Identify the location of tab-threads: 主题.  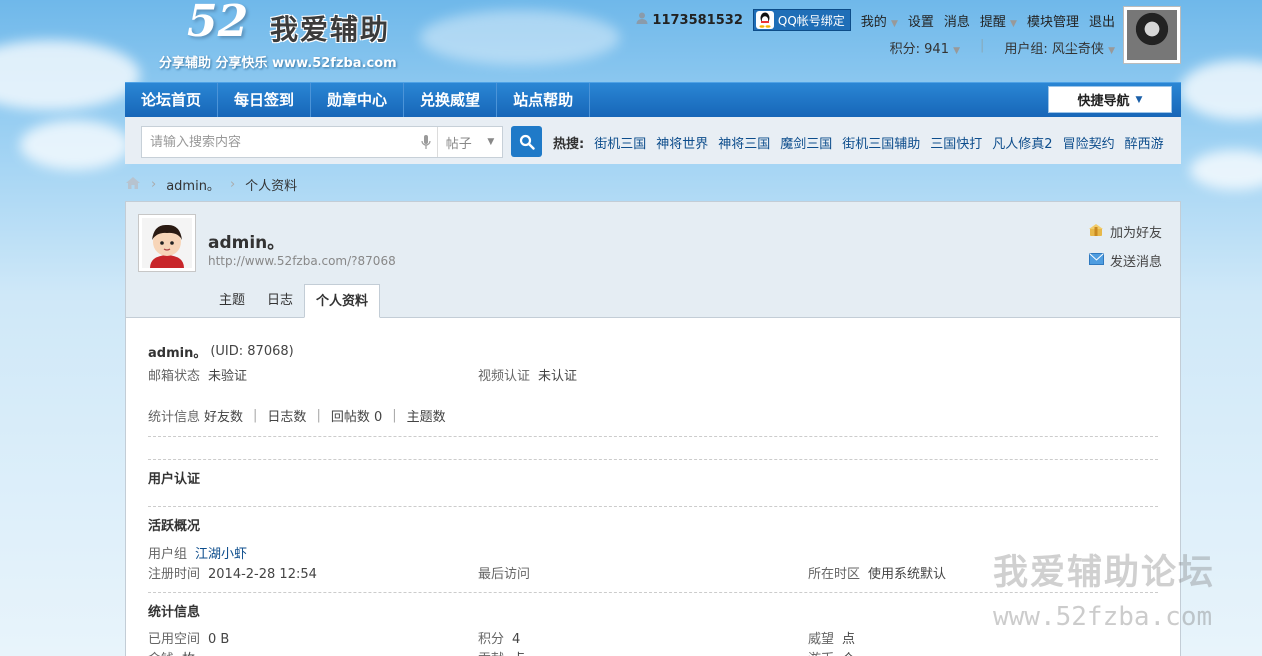
(232, 301).